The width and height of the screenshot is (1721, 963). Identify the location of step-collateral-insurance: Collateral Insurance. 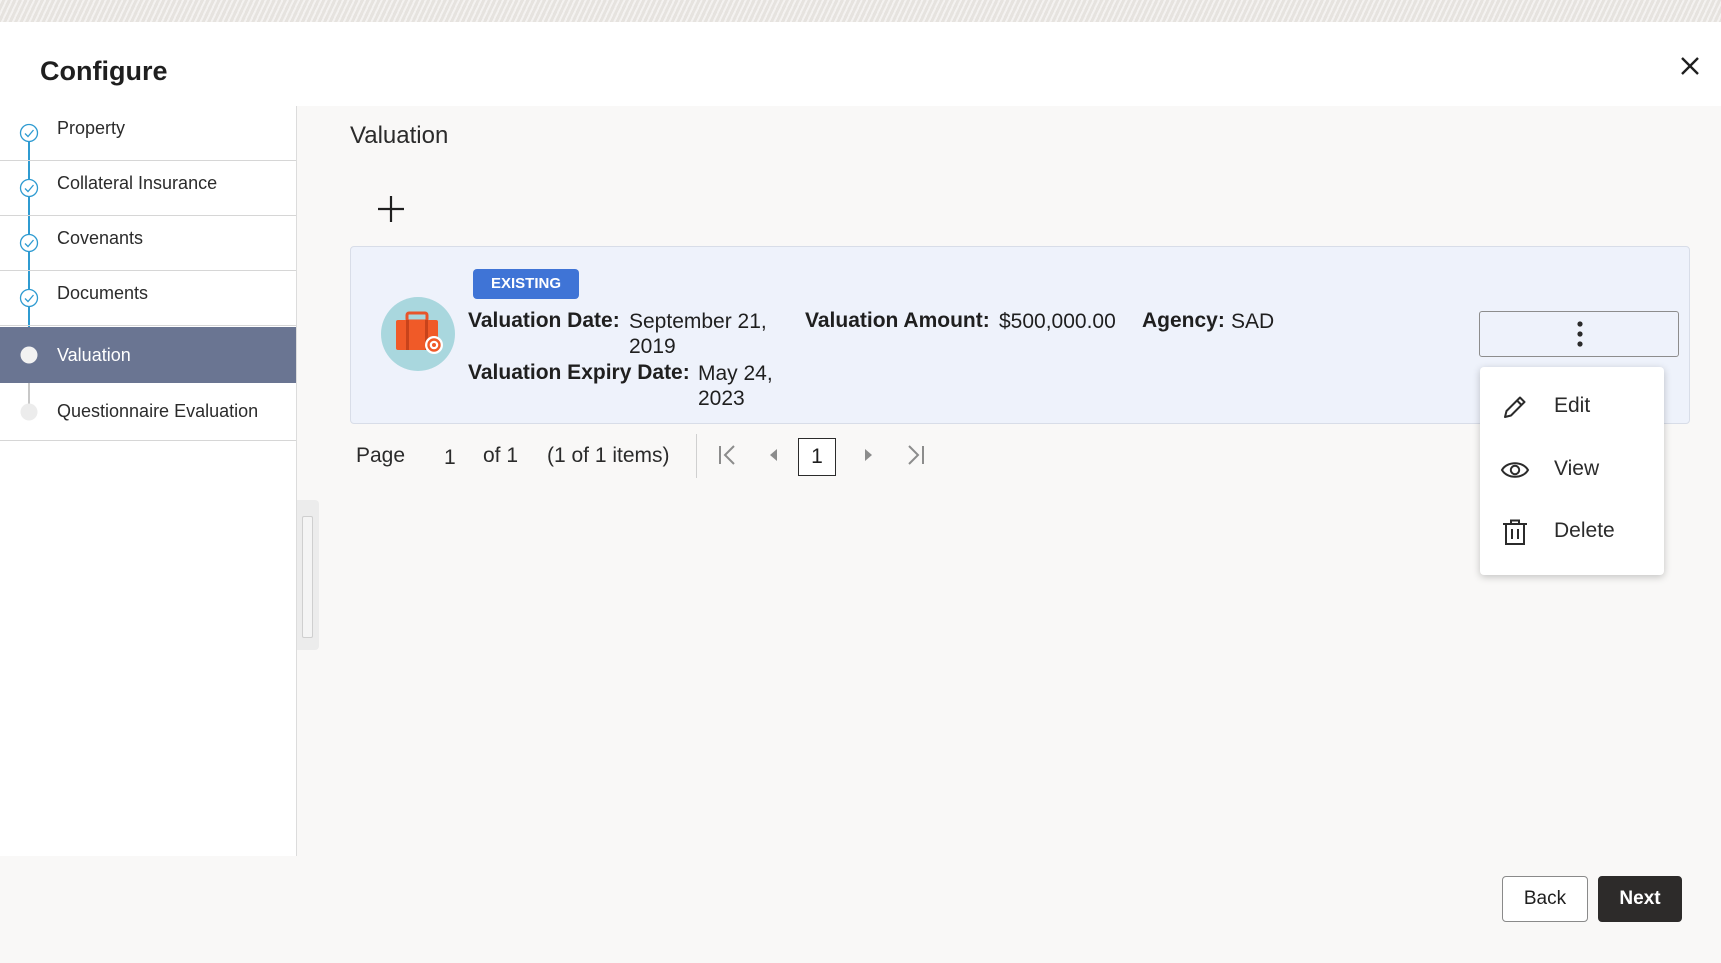
(148, 188).